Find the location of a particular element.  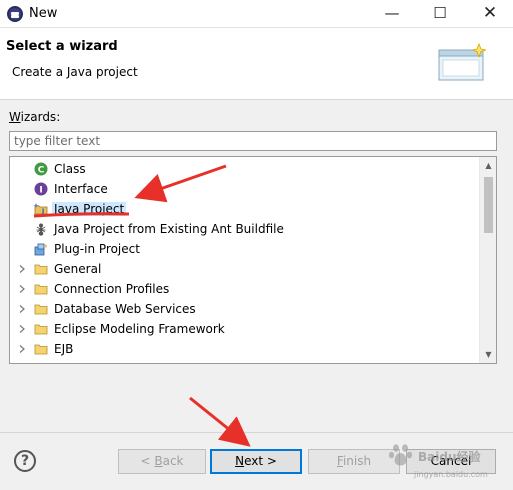

tree-item-label: Connection Profiles is located at coordinates (112, 289).